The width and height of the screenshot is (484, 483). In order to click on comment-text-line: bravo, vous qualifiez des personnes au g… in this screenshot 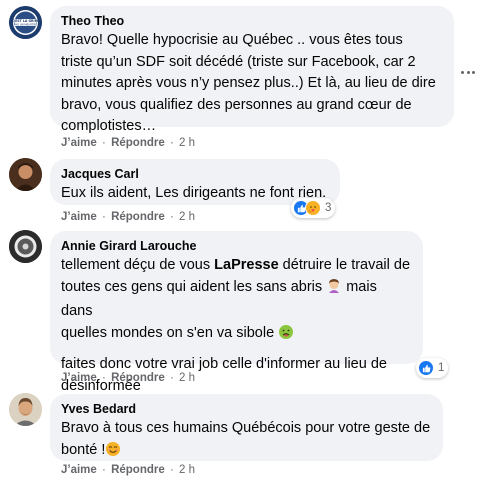, I will do `click(236, 104)`.